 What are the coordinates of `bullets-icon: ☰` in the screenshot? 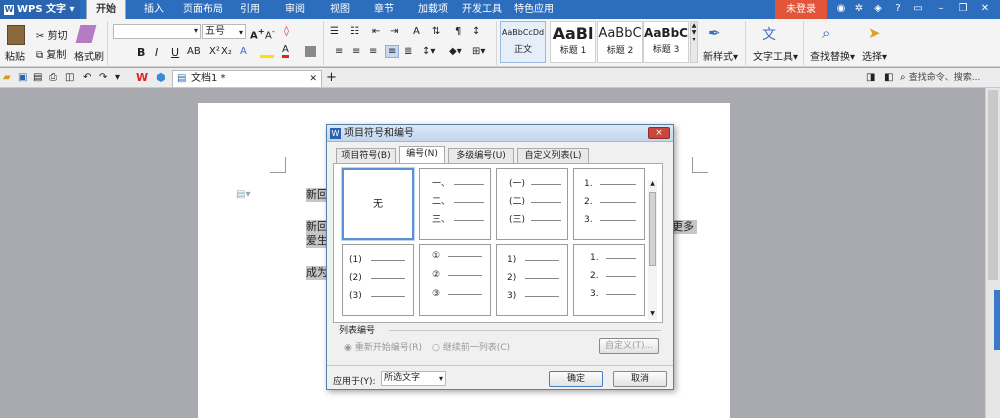 It's located at (334, 31).